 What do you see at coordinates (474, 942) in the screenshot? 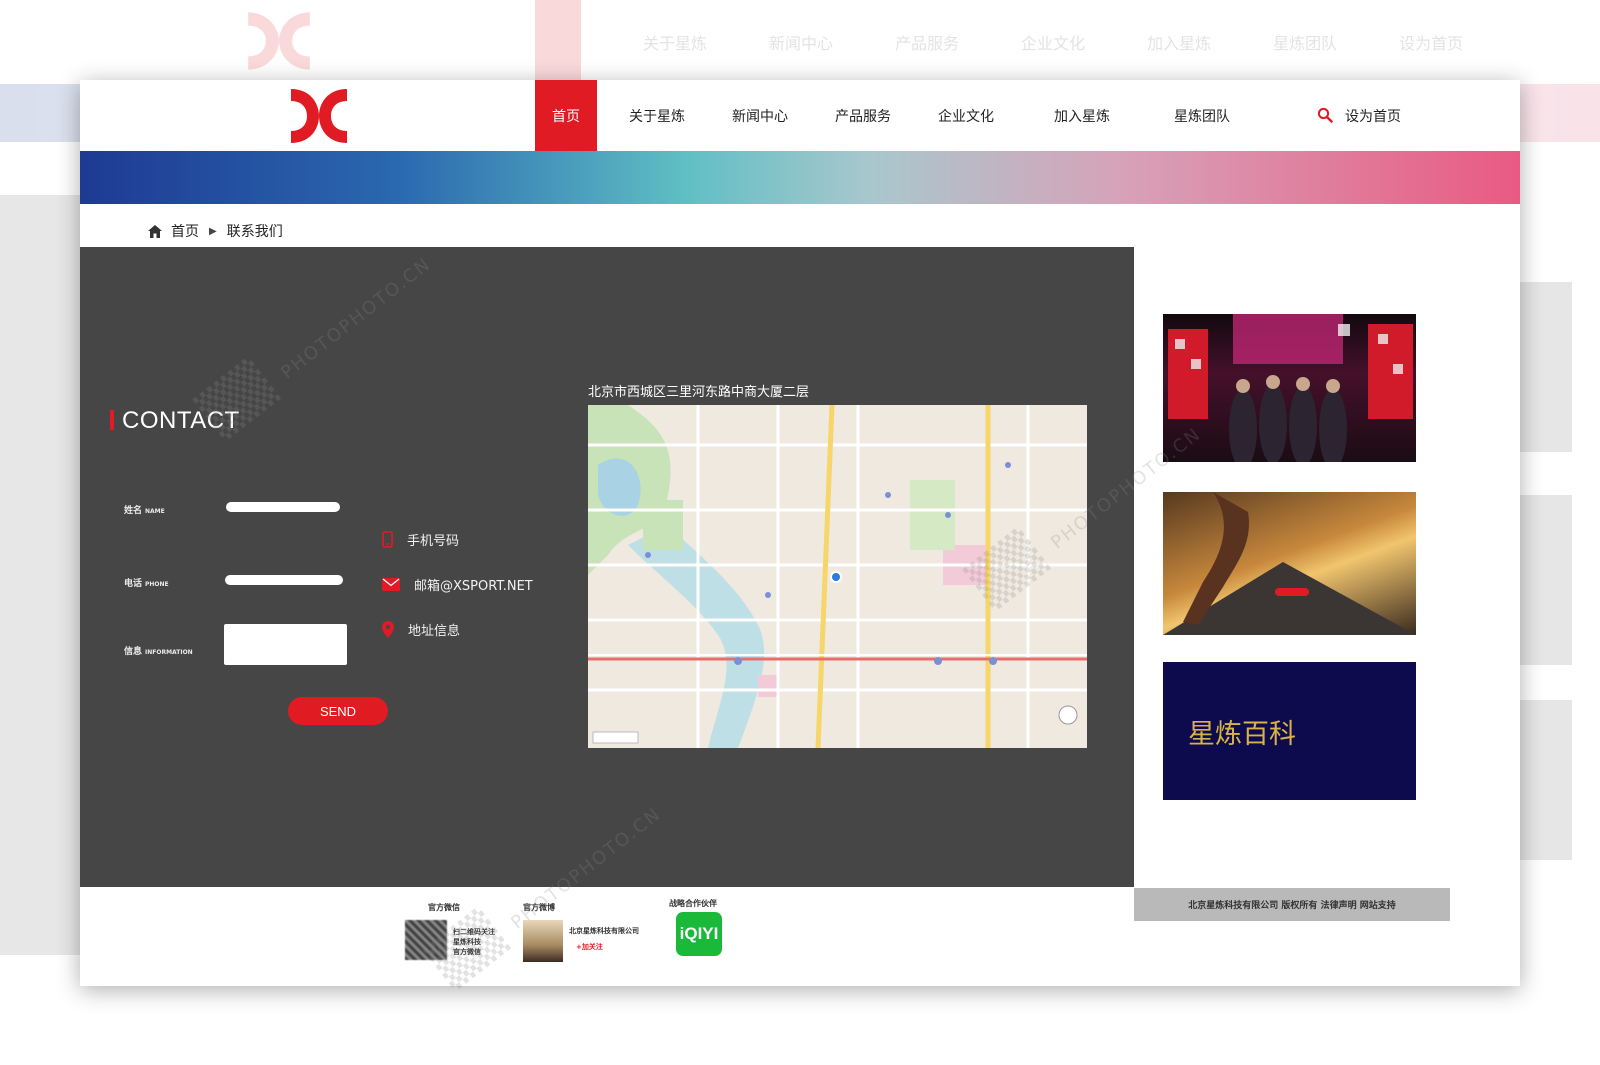
I see `wechat-text: 扫二维码关注 星炼科技 官方微信` at bounding box center [474, 942].